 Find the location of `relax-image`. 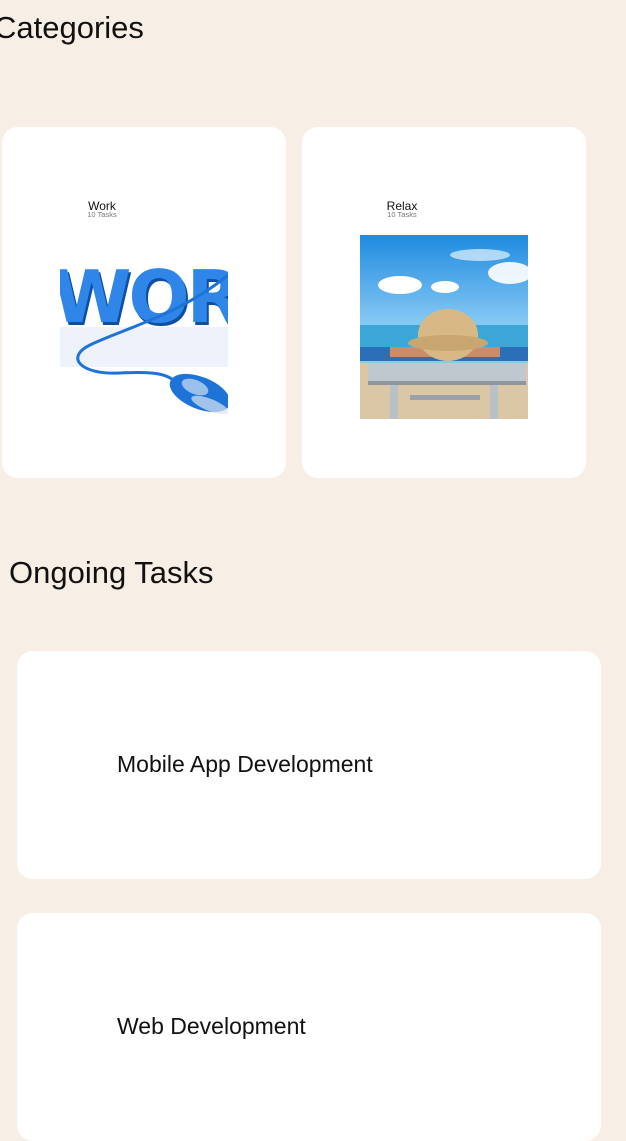

relax-image is located at coordinates (444, 327).